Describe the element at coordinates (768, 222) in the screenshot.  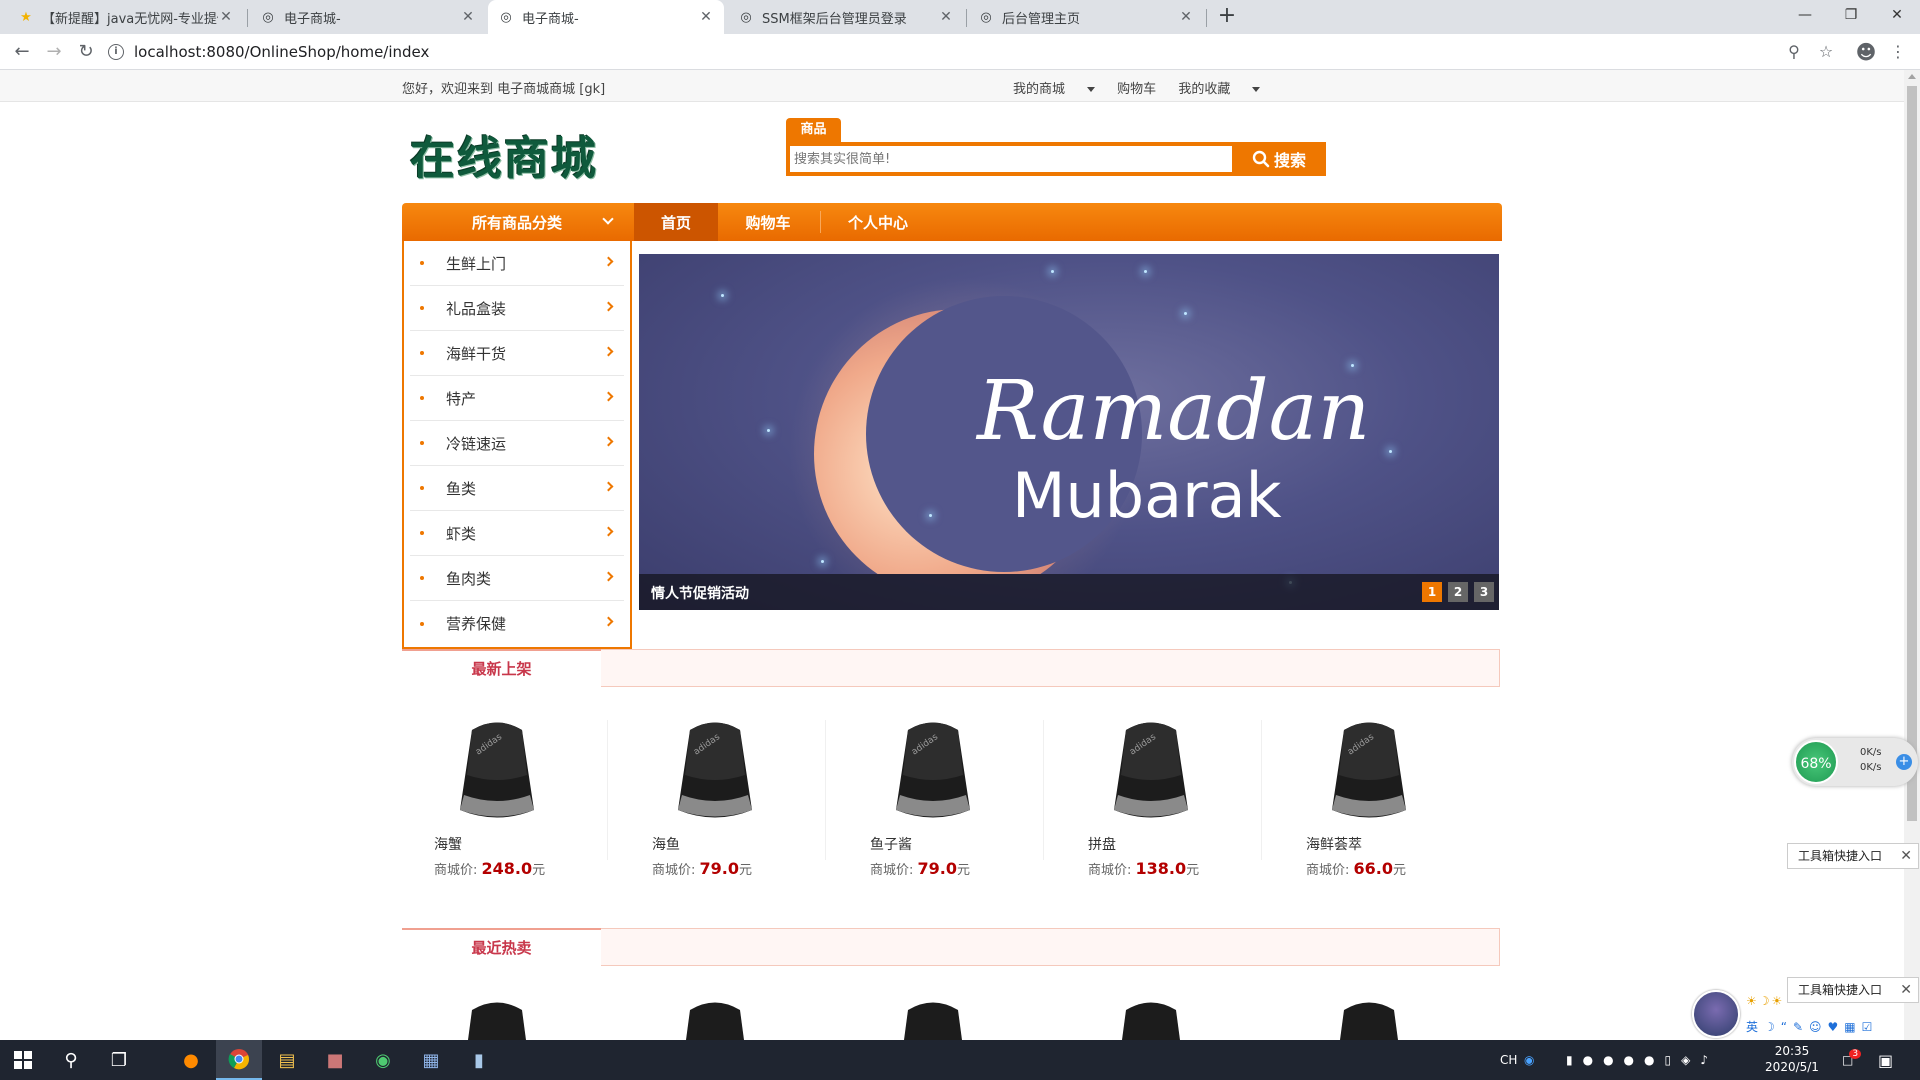
I see `nav-cart: 购物车` at that location.